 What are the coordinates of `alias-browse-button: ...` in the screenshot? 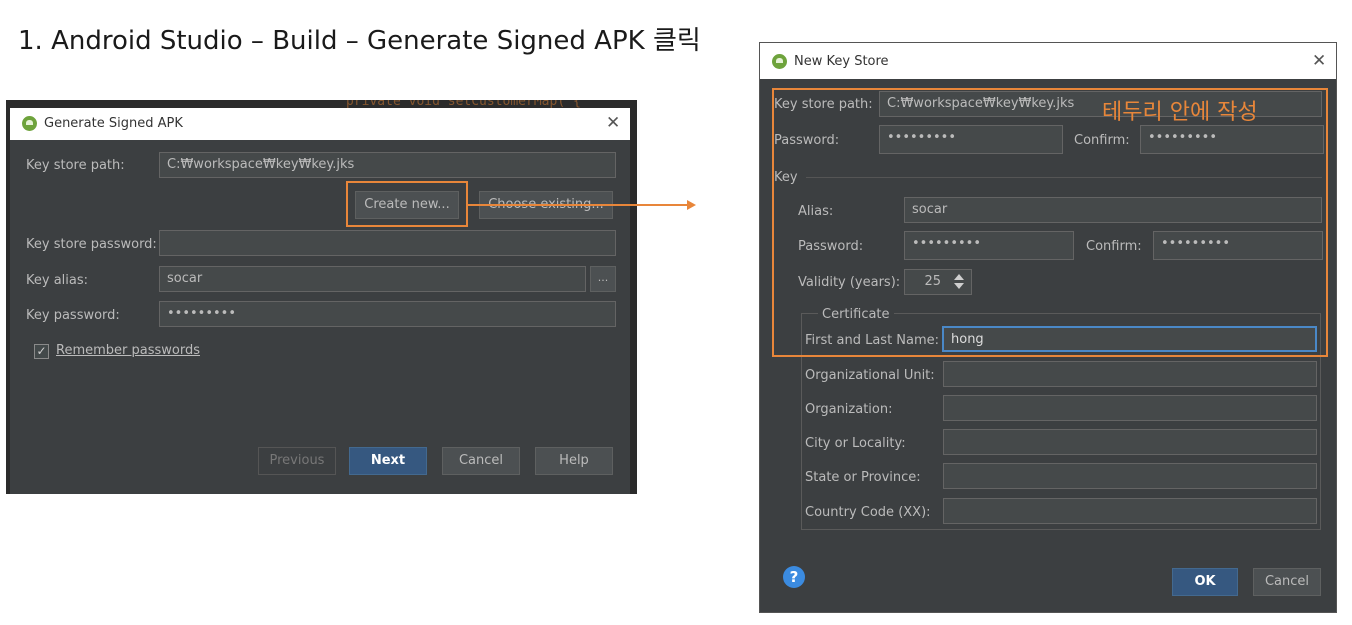 It's located at (603, 279).